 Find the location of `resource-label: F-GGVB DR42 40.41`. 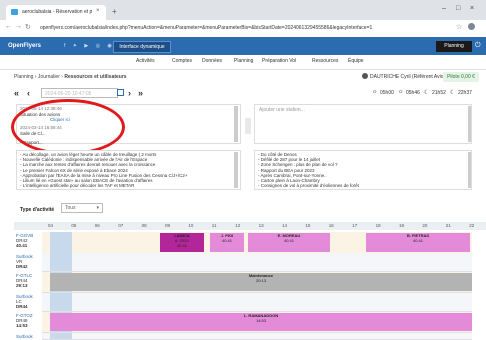

resource-label: F-GGVB DR42 40.41 is located at coordinates (24, 241).